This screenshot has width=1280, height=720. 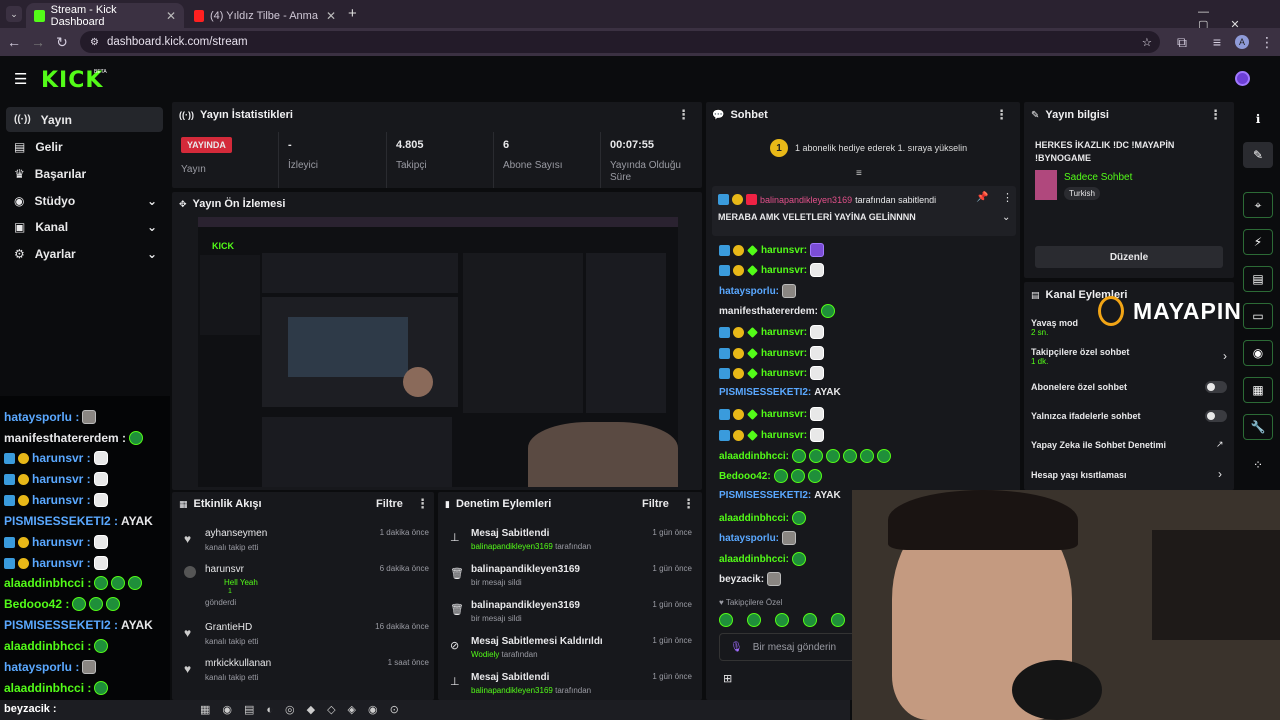 I want to click on mod-user: balinapandikleyen3169, so click(x=512, y=546).